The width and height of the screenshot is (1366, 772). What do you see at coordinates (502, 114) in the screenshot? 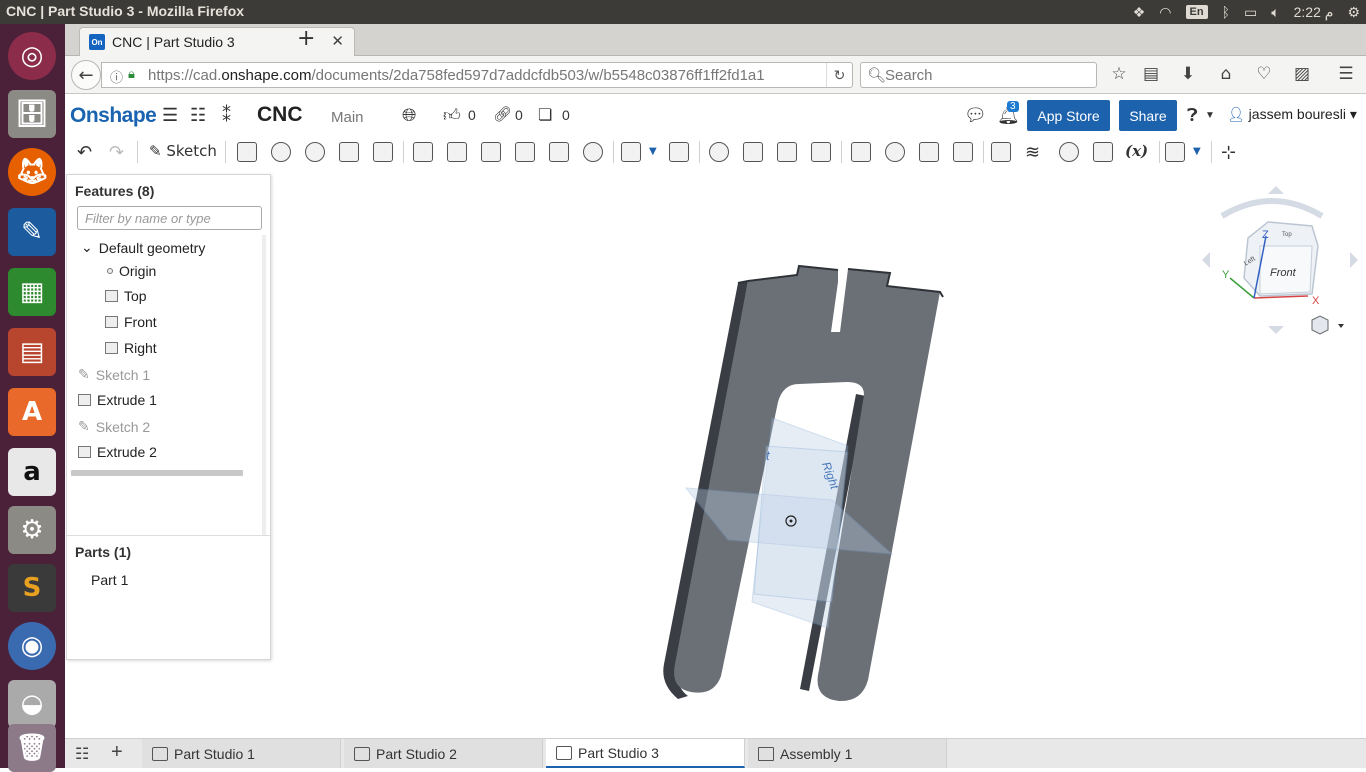
I see `link-icon: 🔗︎` at bounding box center [502, 114].